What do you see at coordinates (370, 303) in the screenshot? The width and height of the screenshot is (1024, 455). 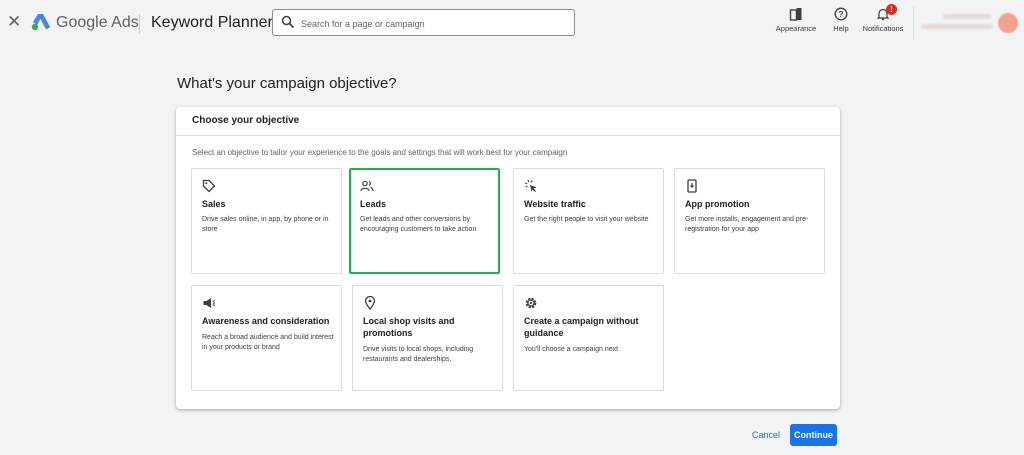 I see `location-pin-icon` at bounding box center [370, 303].